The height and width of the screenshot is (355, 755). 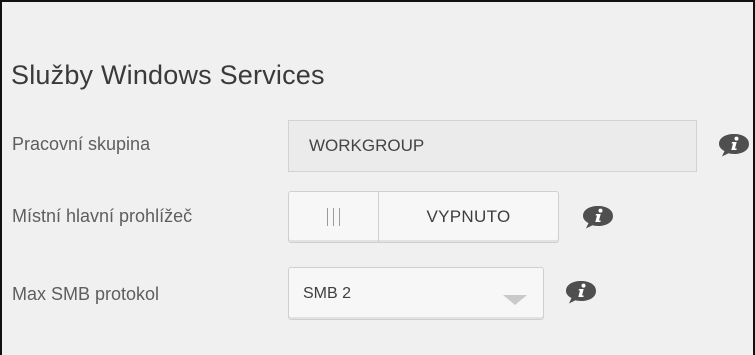 I want to click on max-smb-select: SMB 2, so click(x=416, y=293).